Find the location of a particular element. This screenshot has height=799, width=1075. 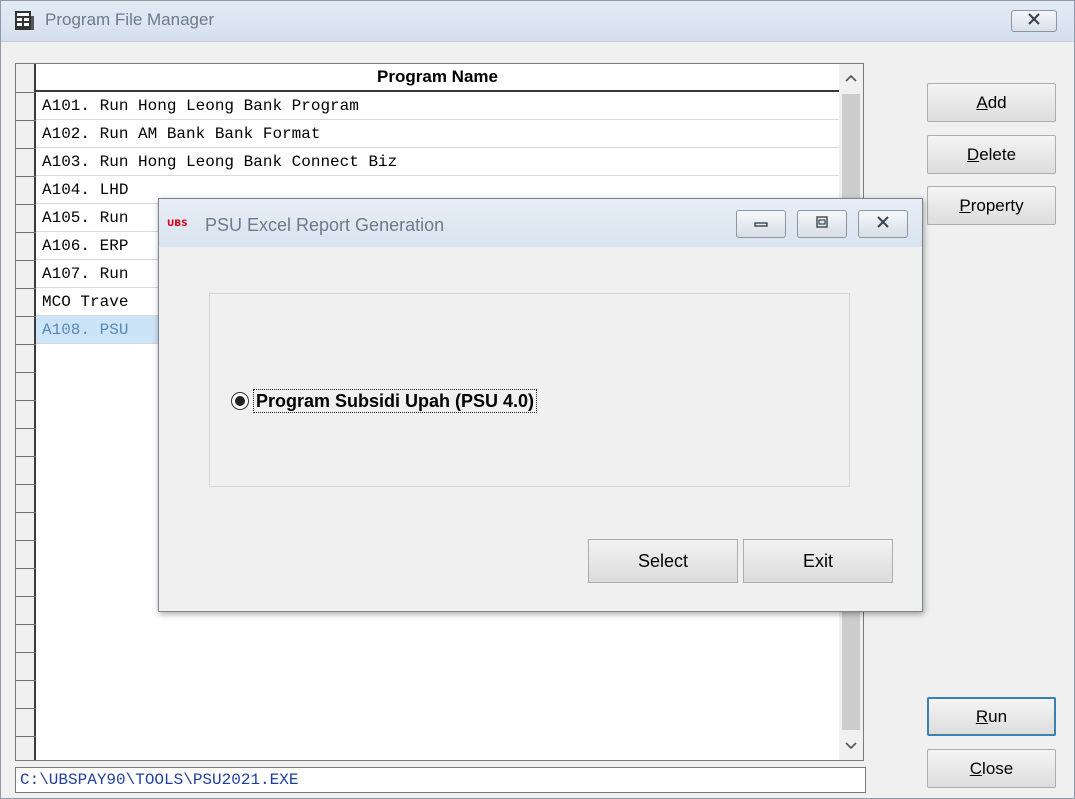

exit-button: Exit is located at coordinates (818, 561).